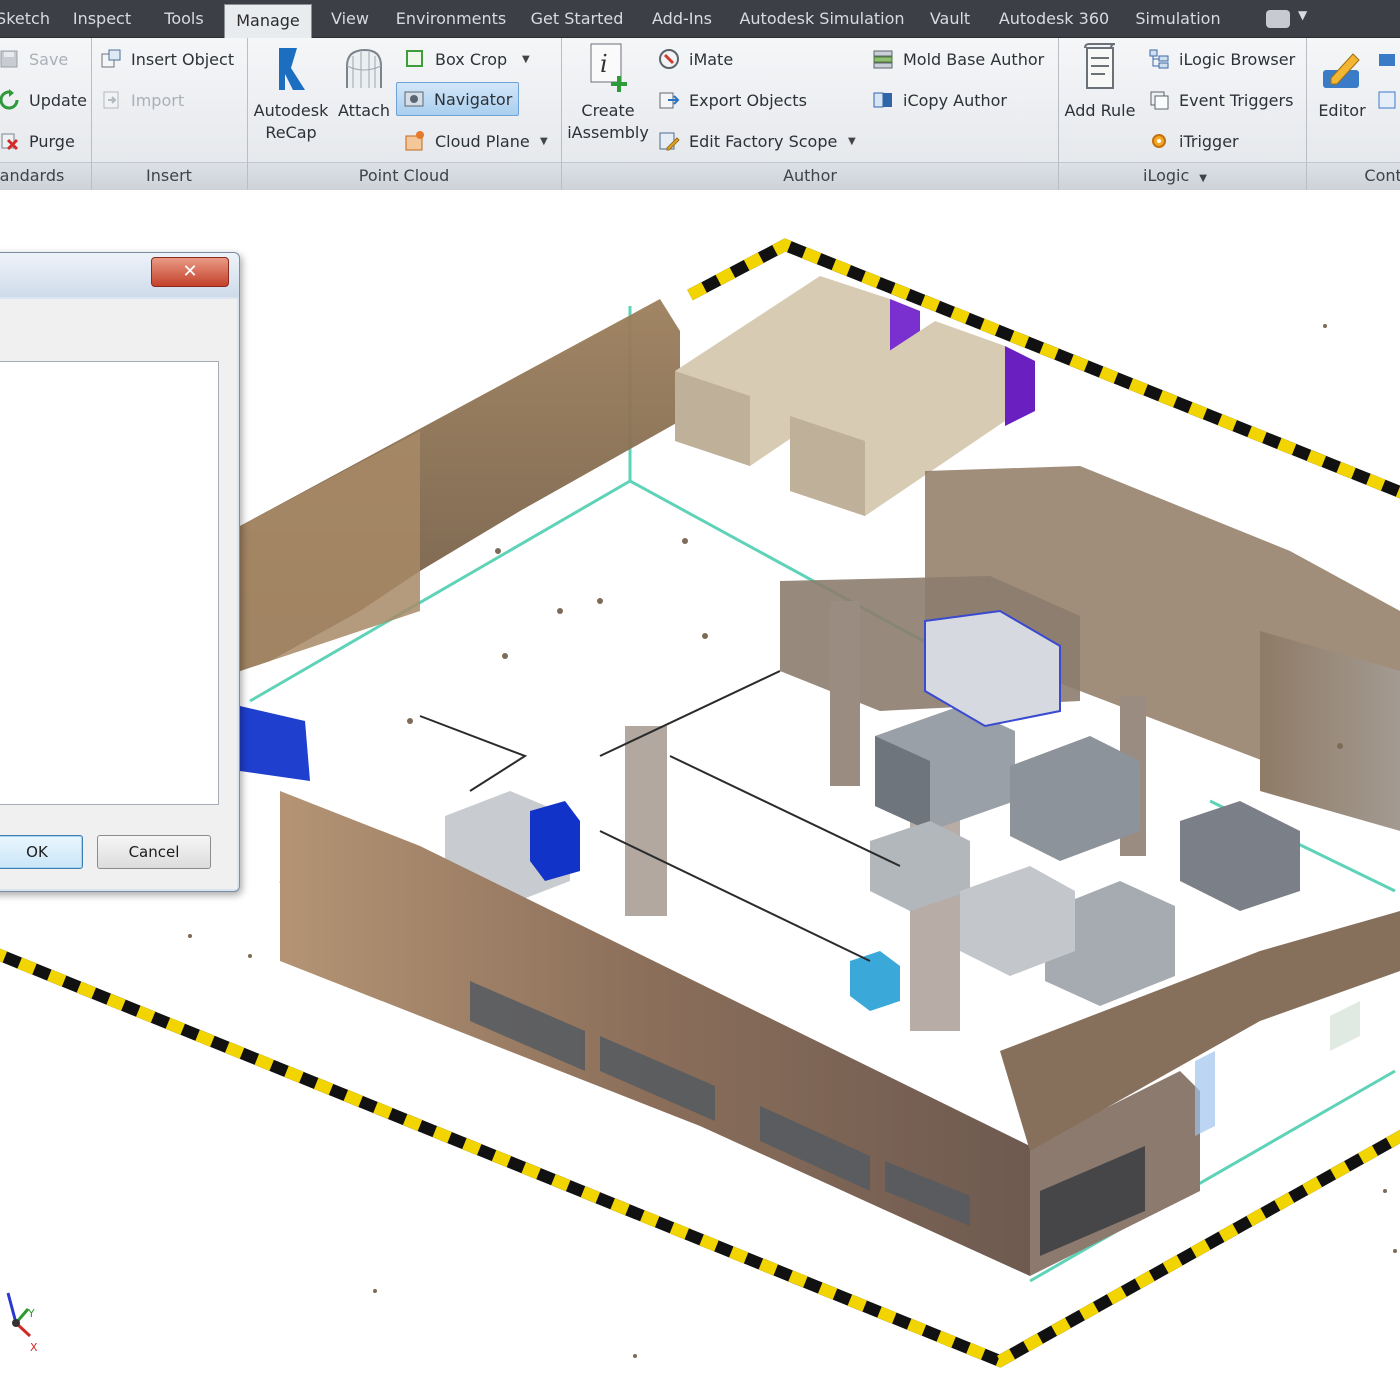 Image resolution: width=1400 pixels, height=1400 pixels. What do you see at coordinates (268, 21) in the screenshot?
I see `tab-manage: Manage` at bounding box center [268, 21].